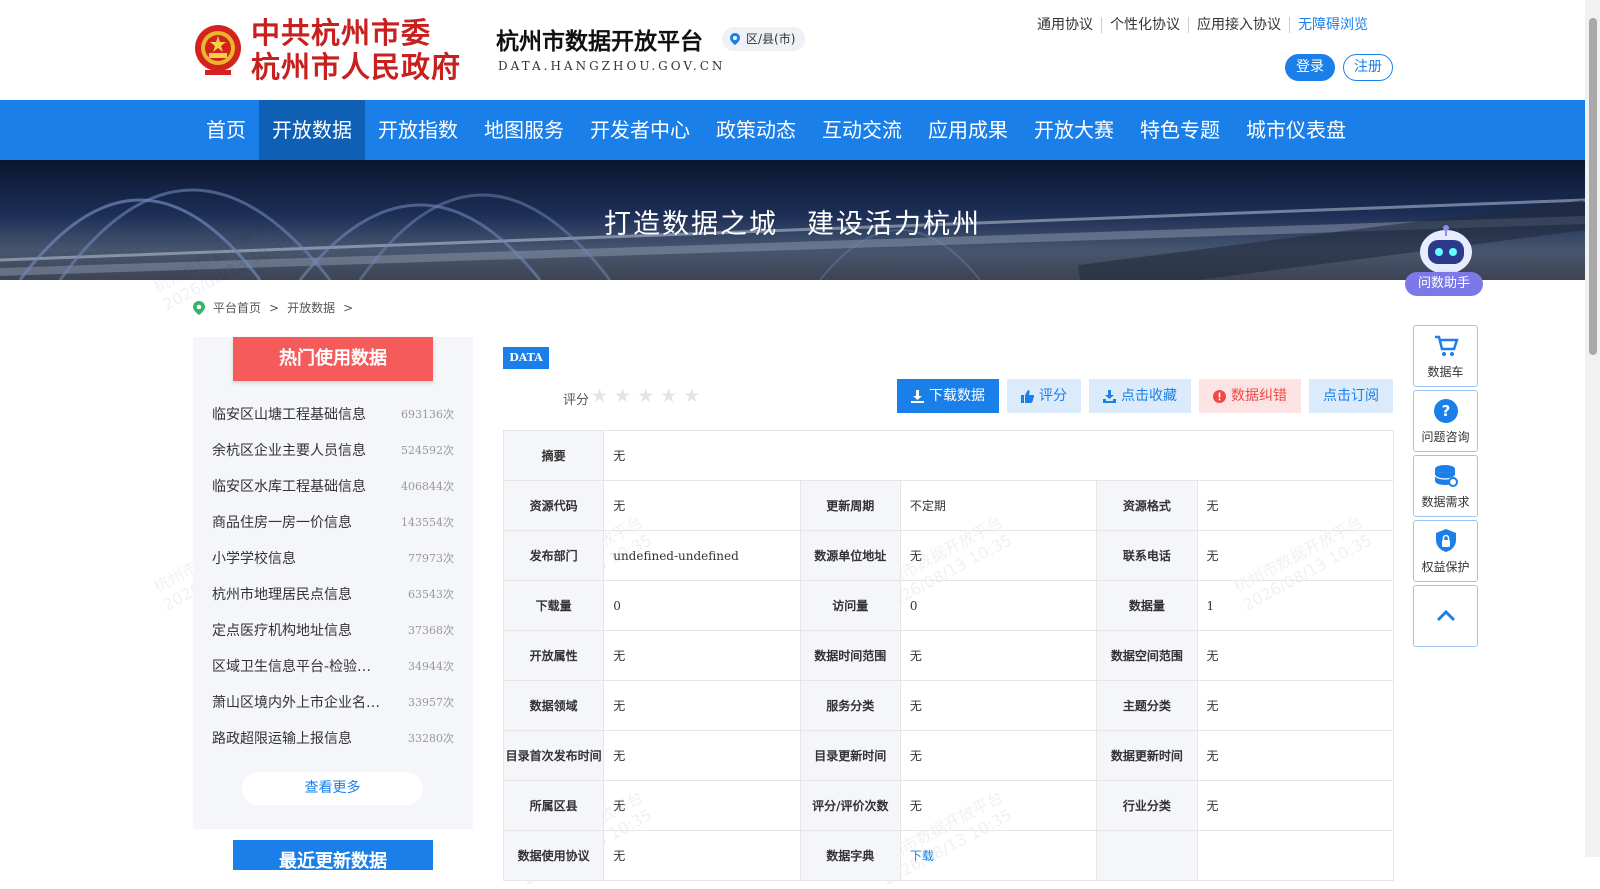 This screenshot has width=1600, height=889. What do you see at coordinates (948, 805) in the screenshot?
I see `table-row: 所属区县无 评分/评价次数无 行业分类无` at bounding box center [948, 805].